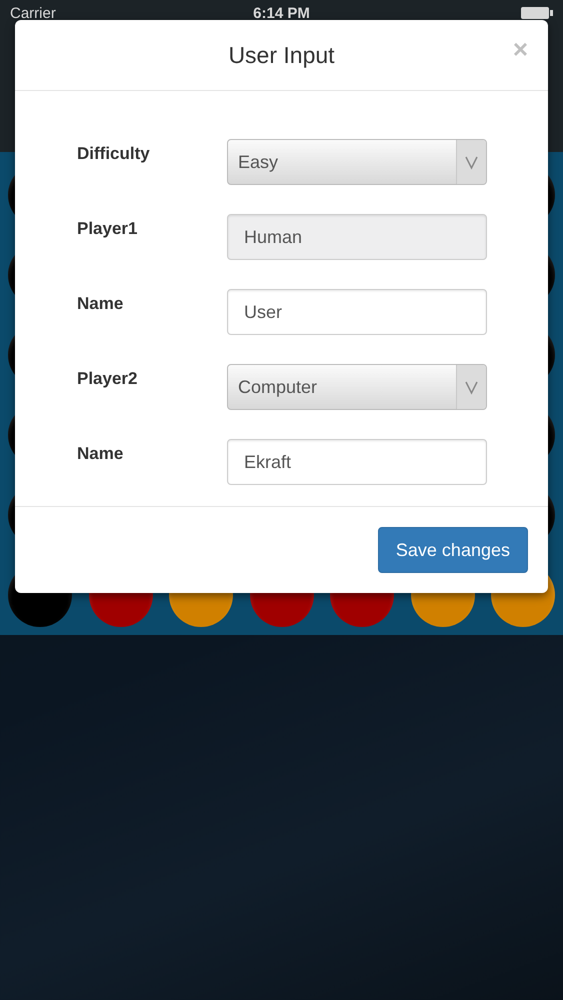  What do you see at coordinates (107, 228) in the screenshot?
I see `field-label: Player1` at bounding box center [107, 228].